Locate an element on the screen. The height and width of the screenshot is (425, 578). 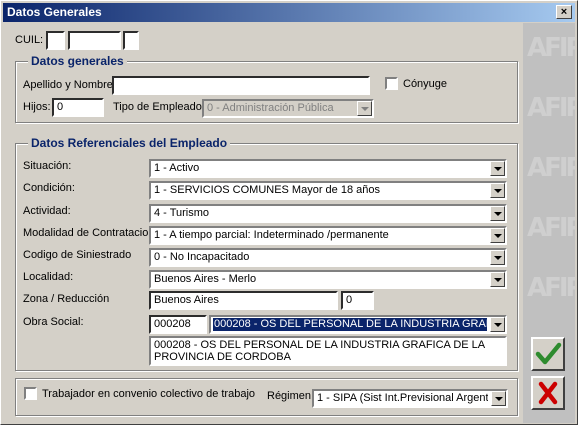
localidad-value: Buenos Aires - Merlo is located at coordinates (205, 279).